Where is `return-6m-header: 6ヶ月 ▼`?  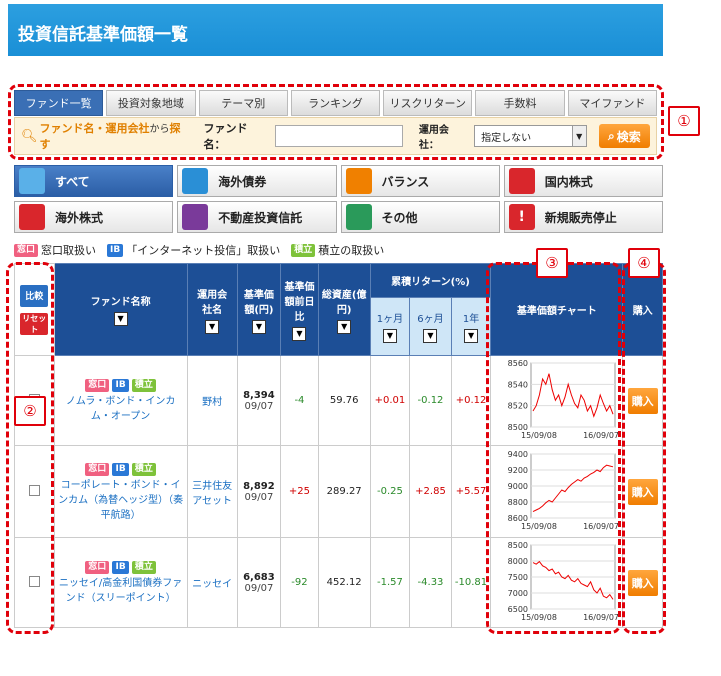
return-6m-header: 6ヶ月 ▼ is located at coordinates (430, 326).